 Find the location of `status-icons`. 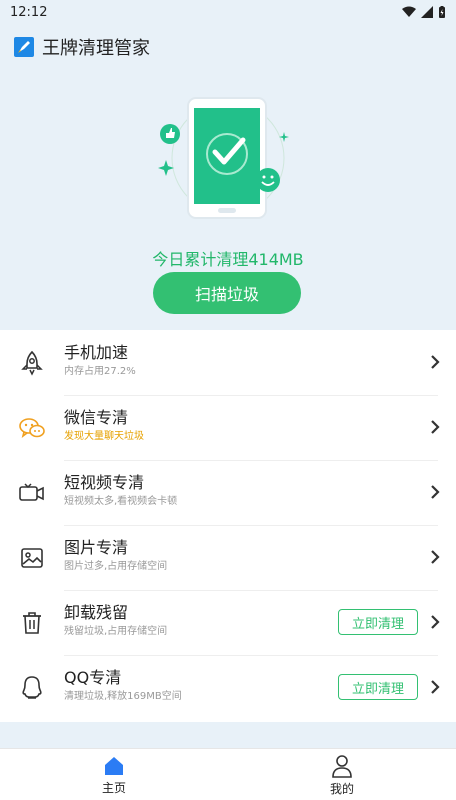

status-icons is located at coordinates (424, 12).